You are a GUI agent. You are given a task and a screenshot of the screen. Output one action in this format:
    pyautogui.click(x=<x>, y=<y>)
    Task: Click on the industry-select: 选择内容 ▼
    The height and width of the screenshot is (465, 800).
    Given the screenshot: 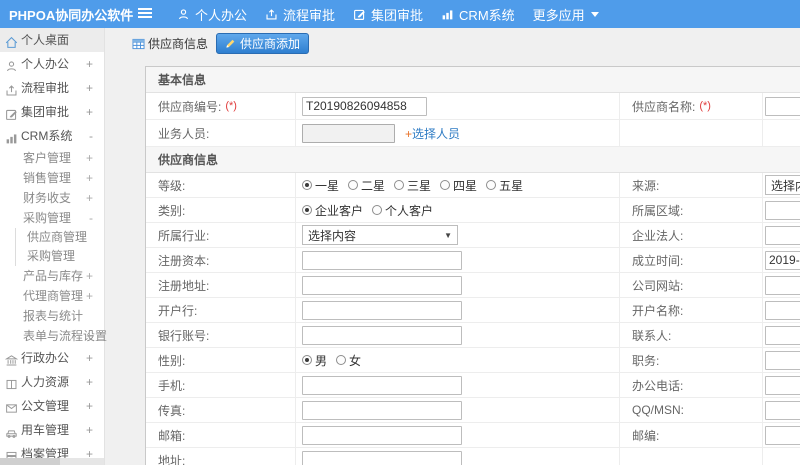 What is the action you would take?
    pyautogui.click(x=380, y=235)
    